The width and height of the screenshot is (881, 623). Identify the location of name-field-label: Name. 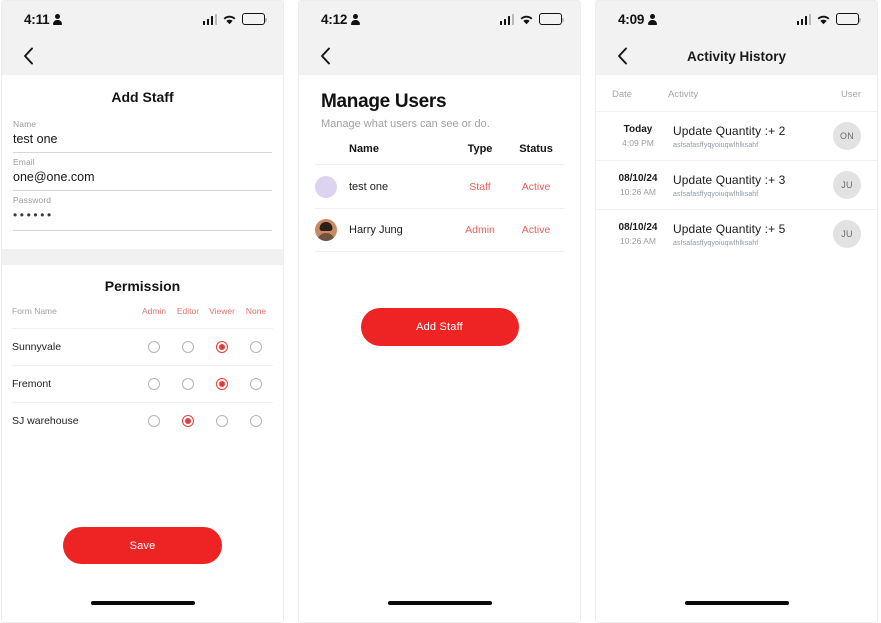
(25, 124).